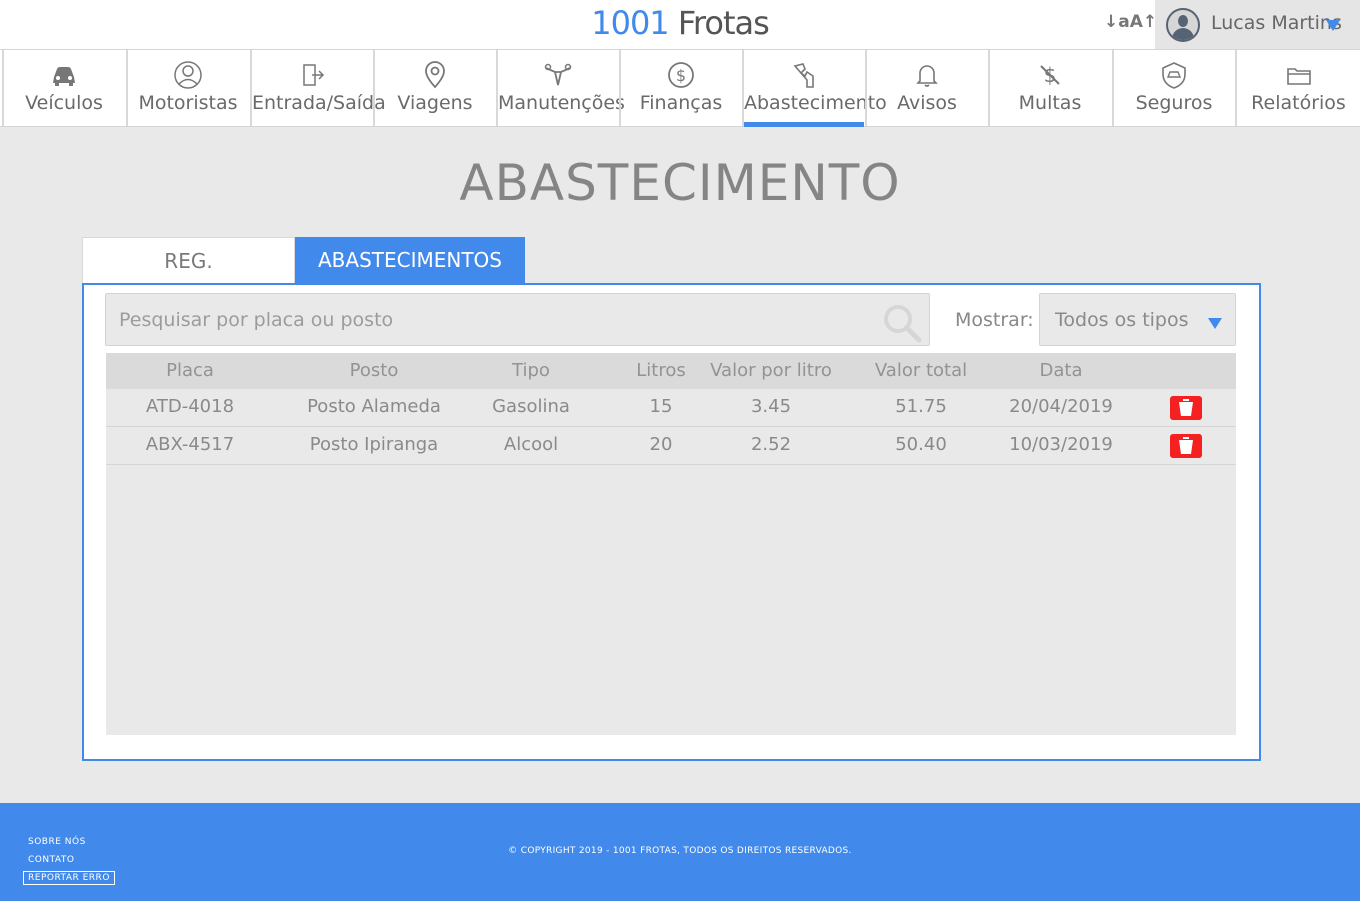 This screenshot has width=1360, height=901. What do you see at coordinates (771, 444) in the screenshot?
I see `cell-valor-por-litro: 2.52` at bounding box center [771, 444].